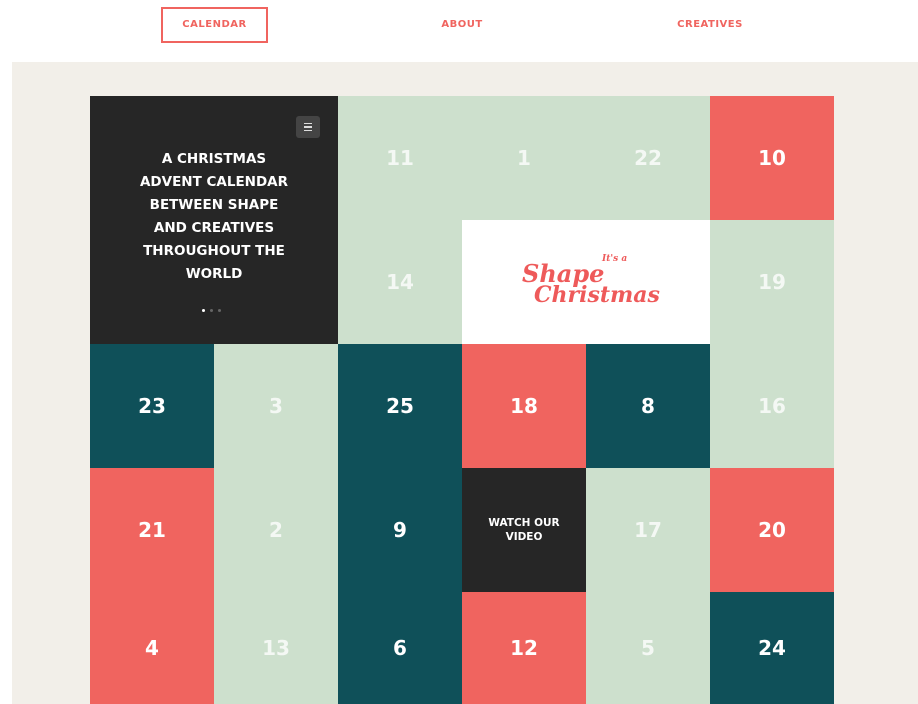 The height and width of the screenshot is (704, 918). I want to click on intro-line: WORLD, so click(214, 274).